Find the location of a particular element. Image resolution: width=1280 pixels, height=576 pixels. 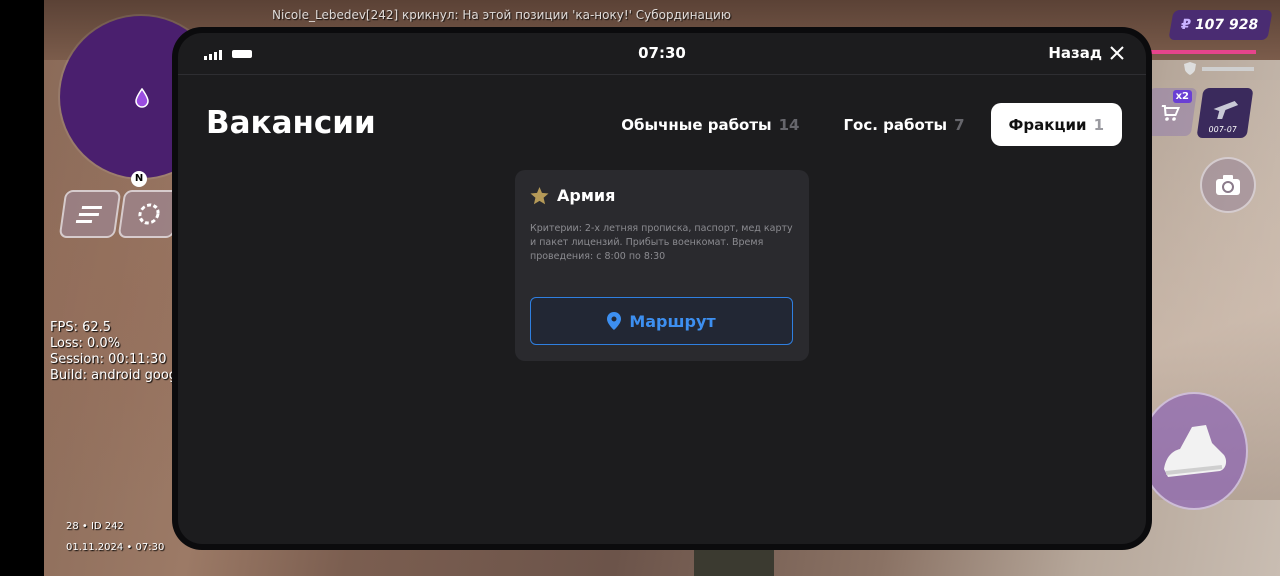

tab-label: Фракции is located at coordinates (1047, 124).